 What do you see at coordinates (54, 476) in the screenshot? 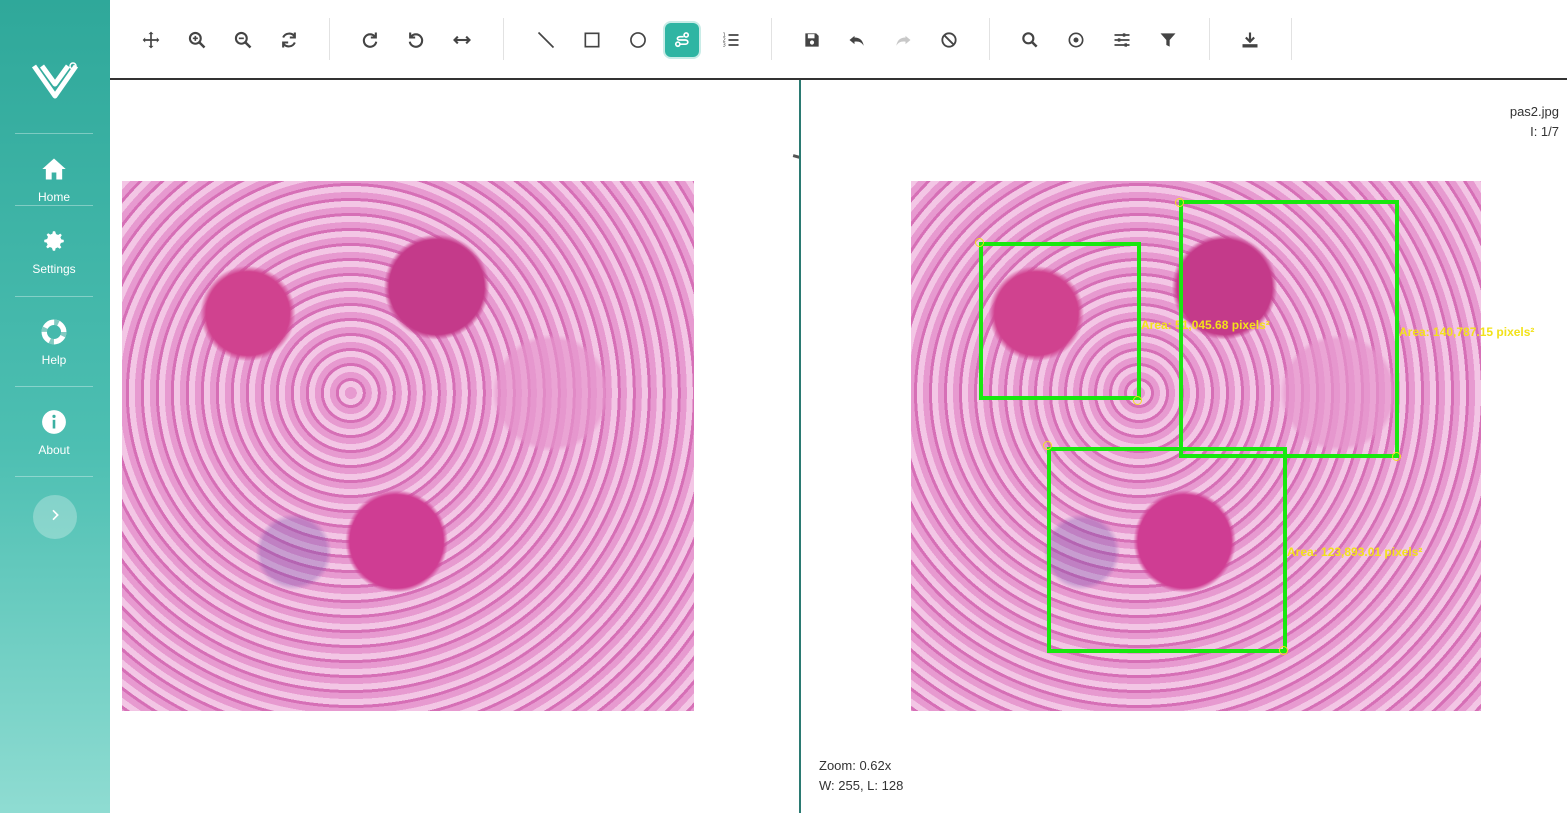
I see `sidebar-divider` at bounding box center [54, 476].